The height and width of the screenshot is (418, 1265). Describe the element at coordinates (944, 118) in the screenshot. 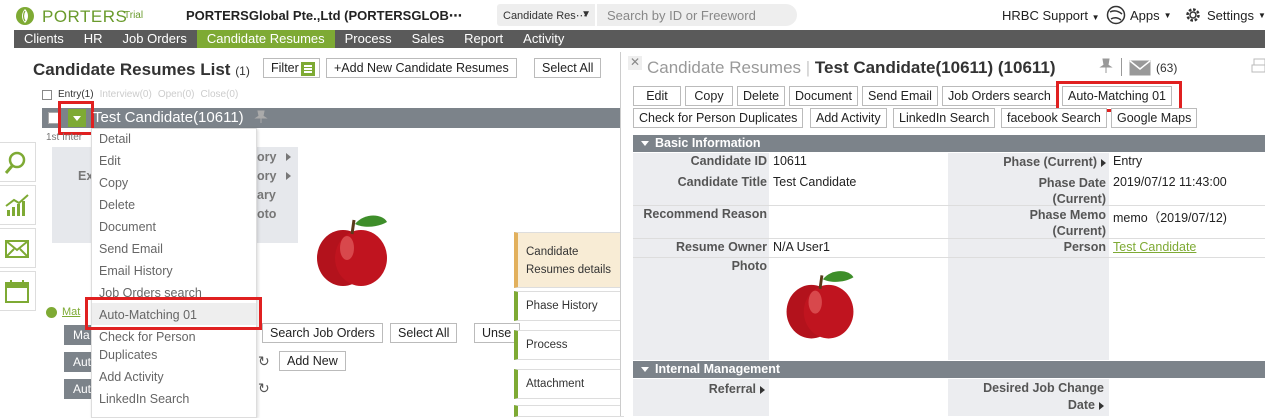

I see `linkedin-search-button: LinkedIn Search` at that location.